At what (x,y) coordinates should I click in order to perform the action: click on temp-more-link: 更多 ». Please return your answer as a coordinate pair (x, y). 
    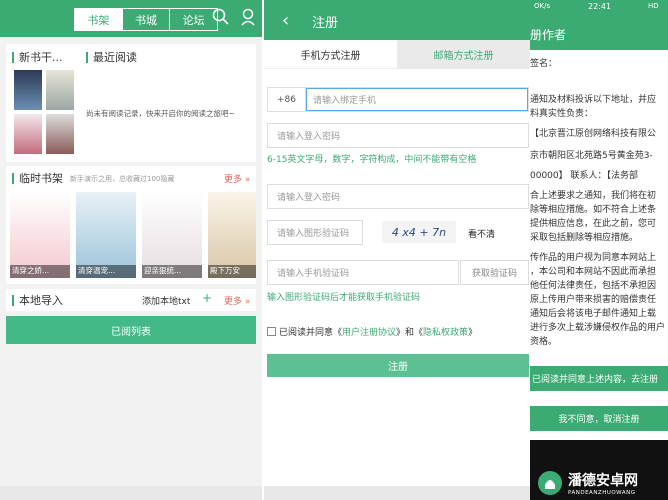
    Looking at the image, I should click on (237, 178).